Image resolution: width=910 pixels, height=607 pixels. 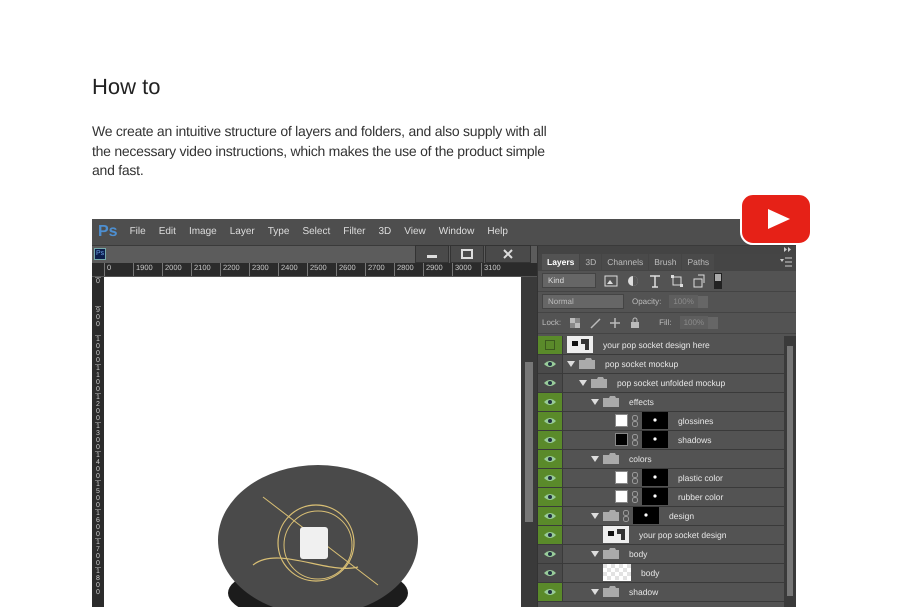 What do you see at coordinates (661, 421) in the screenshot?
I see `layer-row: glossines` at bounding box center [661, 421].